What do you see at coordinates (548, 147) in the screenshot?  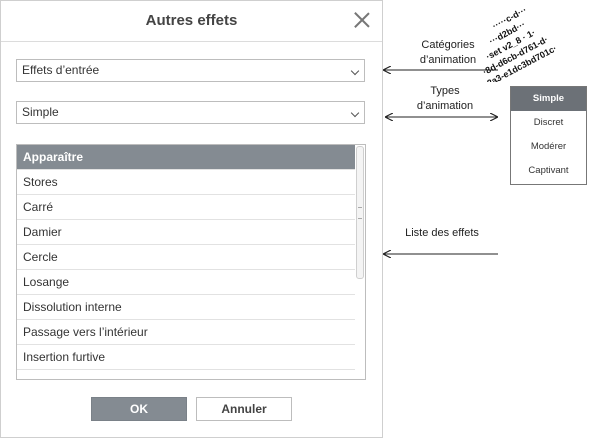 I see `dropdown-option: Modérer` at bounding box center [548, 147].